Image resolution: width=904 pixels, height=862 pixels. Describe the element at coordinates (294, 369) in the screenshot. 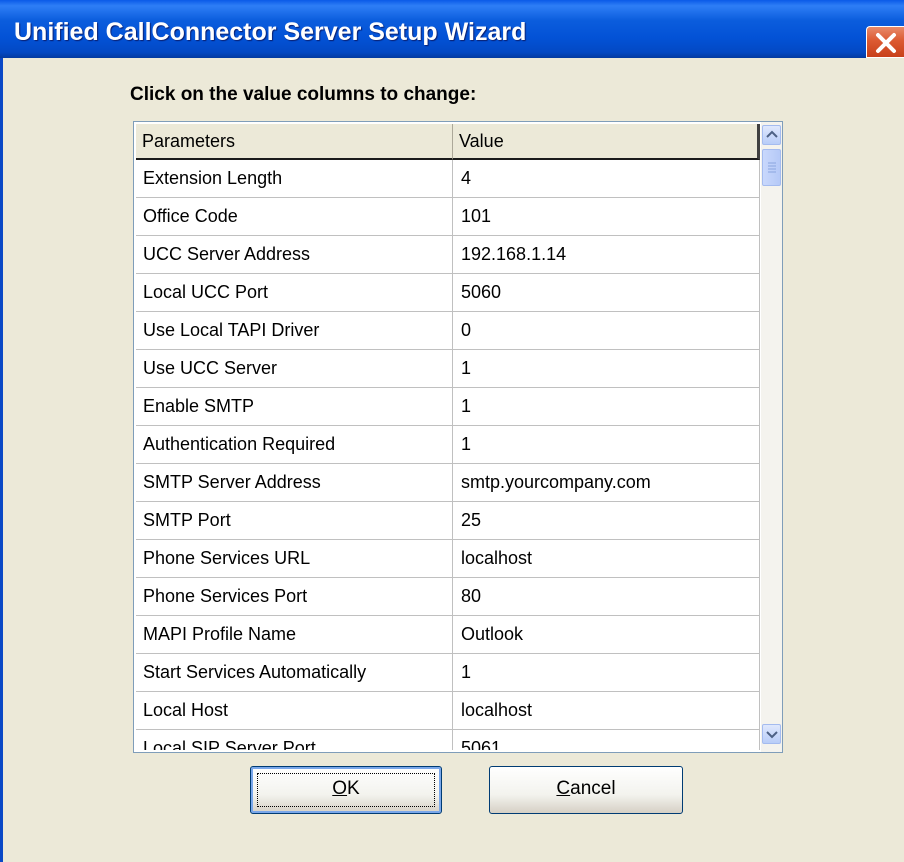

I see `parameter-cell: Use UCC Server` at that location.